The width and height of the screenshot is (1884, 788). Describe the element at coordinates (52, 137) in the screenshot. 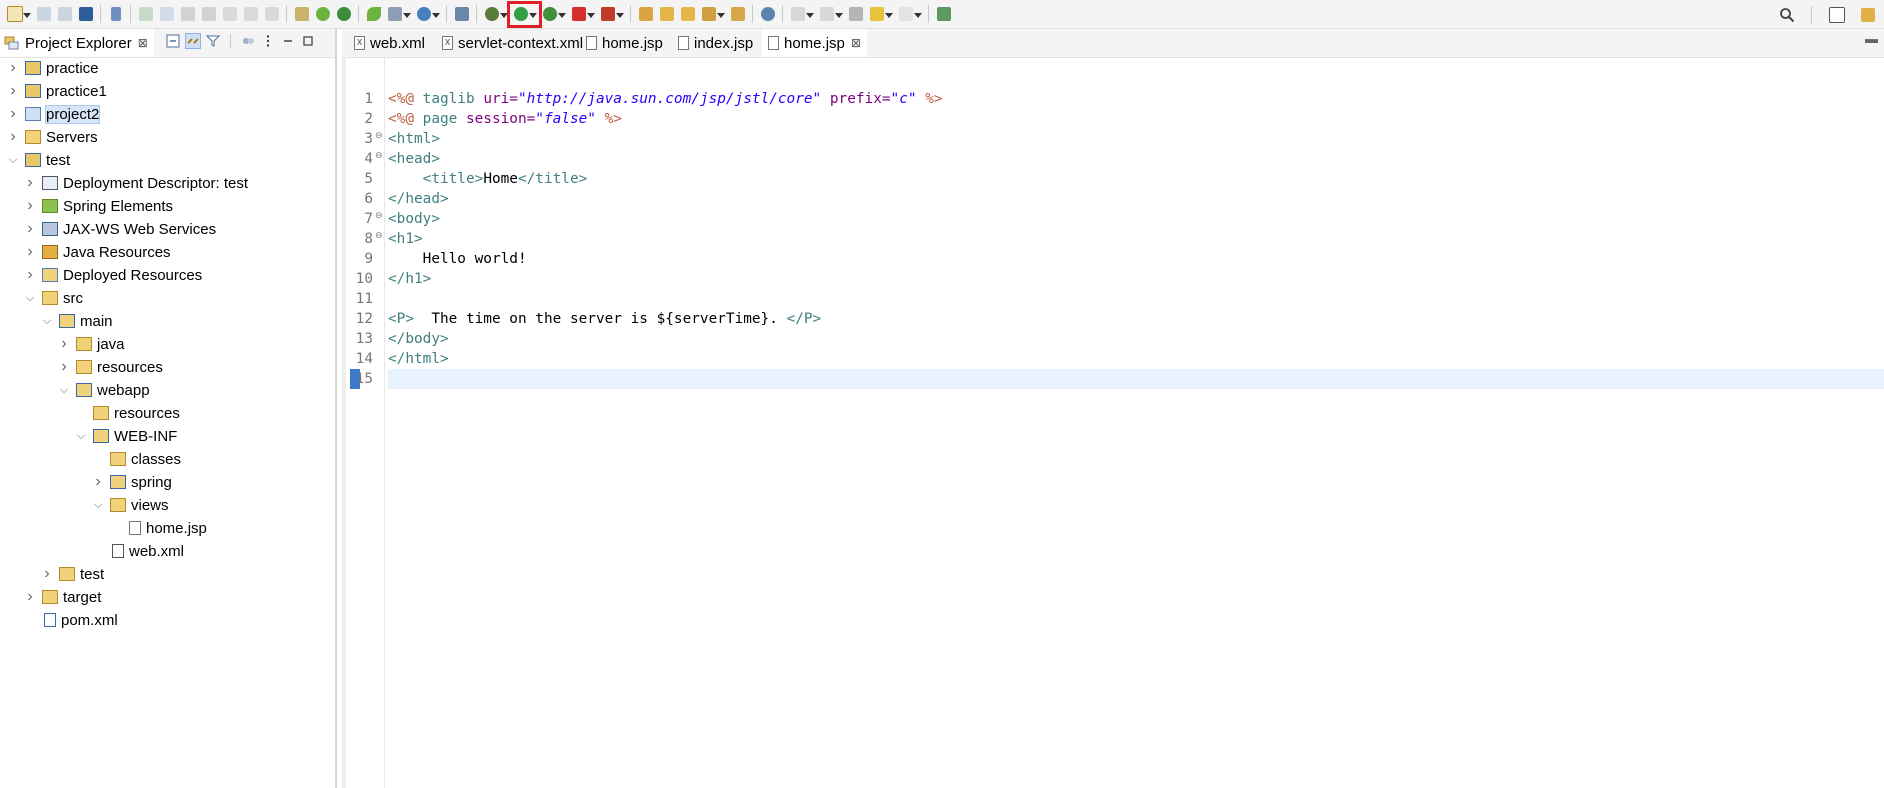

I see `tree-item: › Servers` at that location.